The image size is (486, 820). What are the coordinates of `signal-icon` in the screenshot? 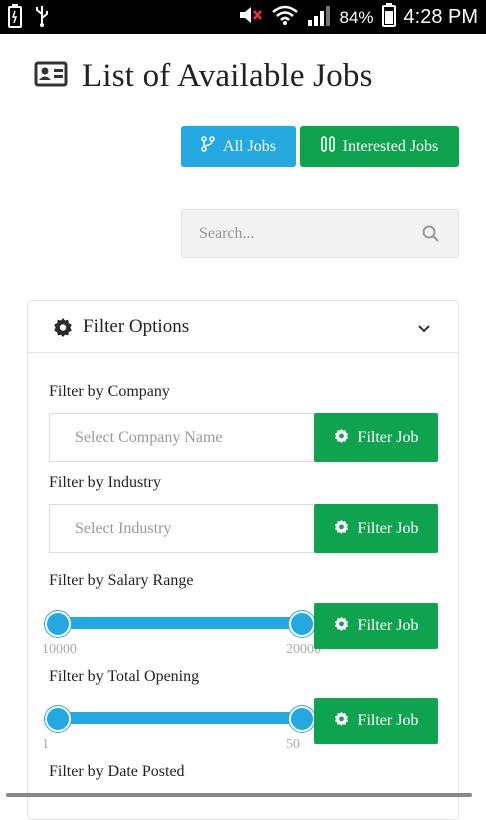 It's located at (319, 17).